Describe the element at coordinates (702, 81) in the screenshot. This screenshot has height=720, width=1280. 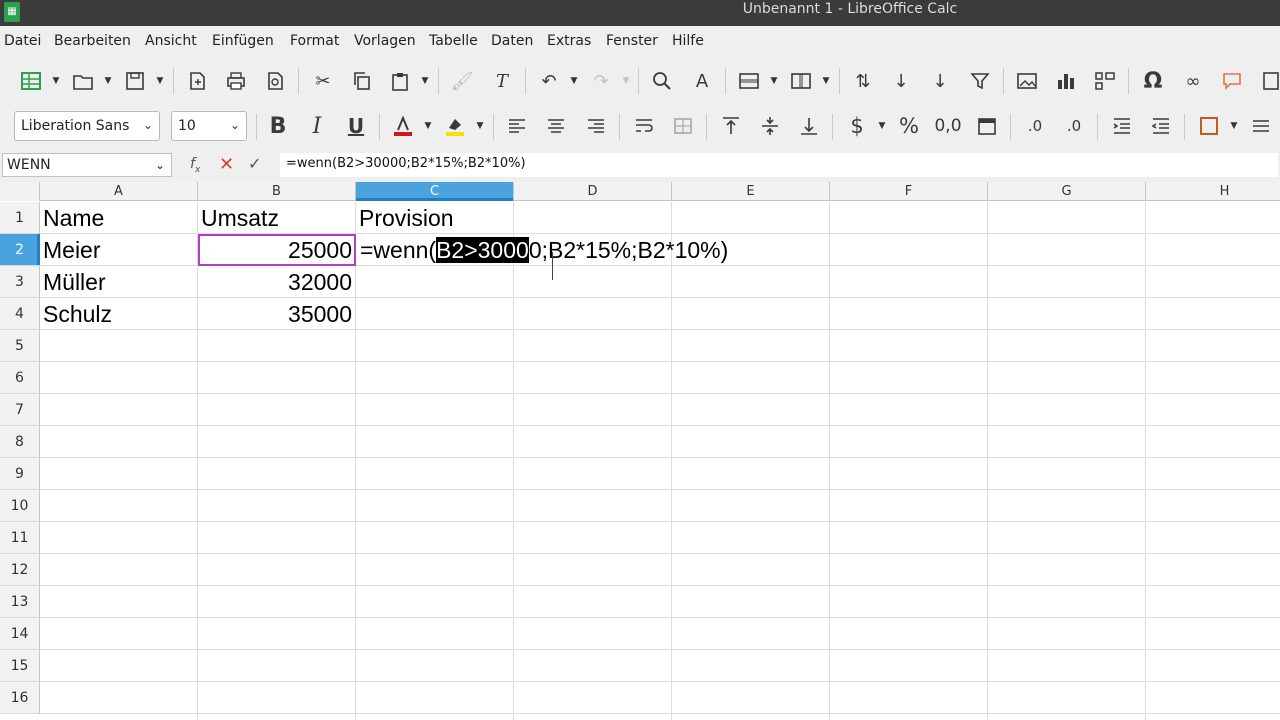
I see `spelling-icon: A` at that location.